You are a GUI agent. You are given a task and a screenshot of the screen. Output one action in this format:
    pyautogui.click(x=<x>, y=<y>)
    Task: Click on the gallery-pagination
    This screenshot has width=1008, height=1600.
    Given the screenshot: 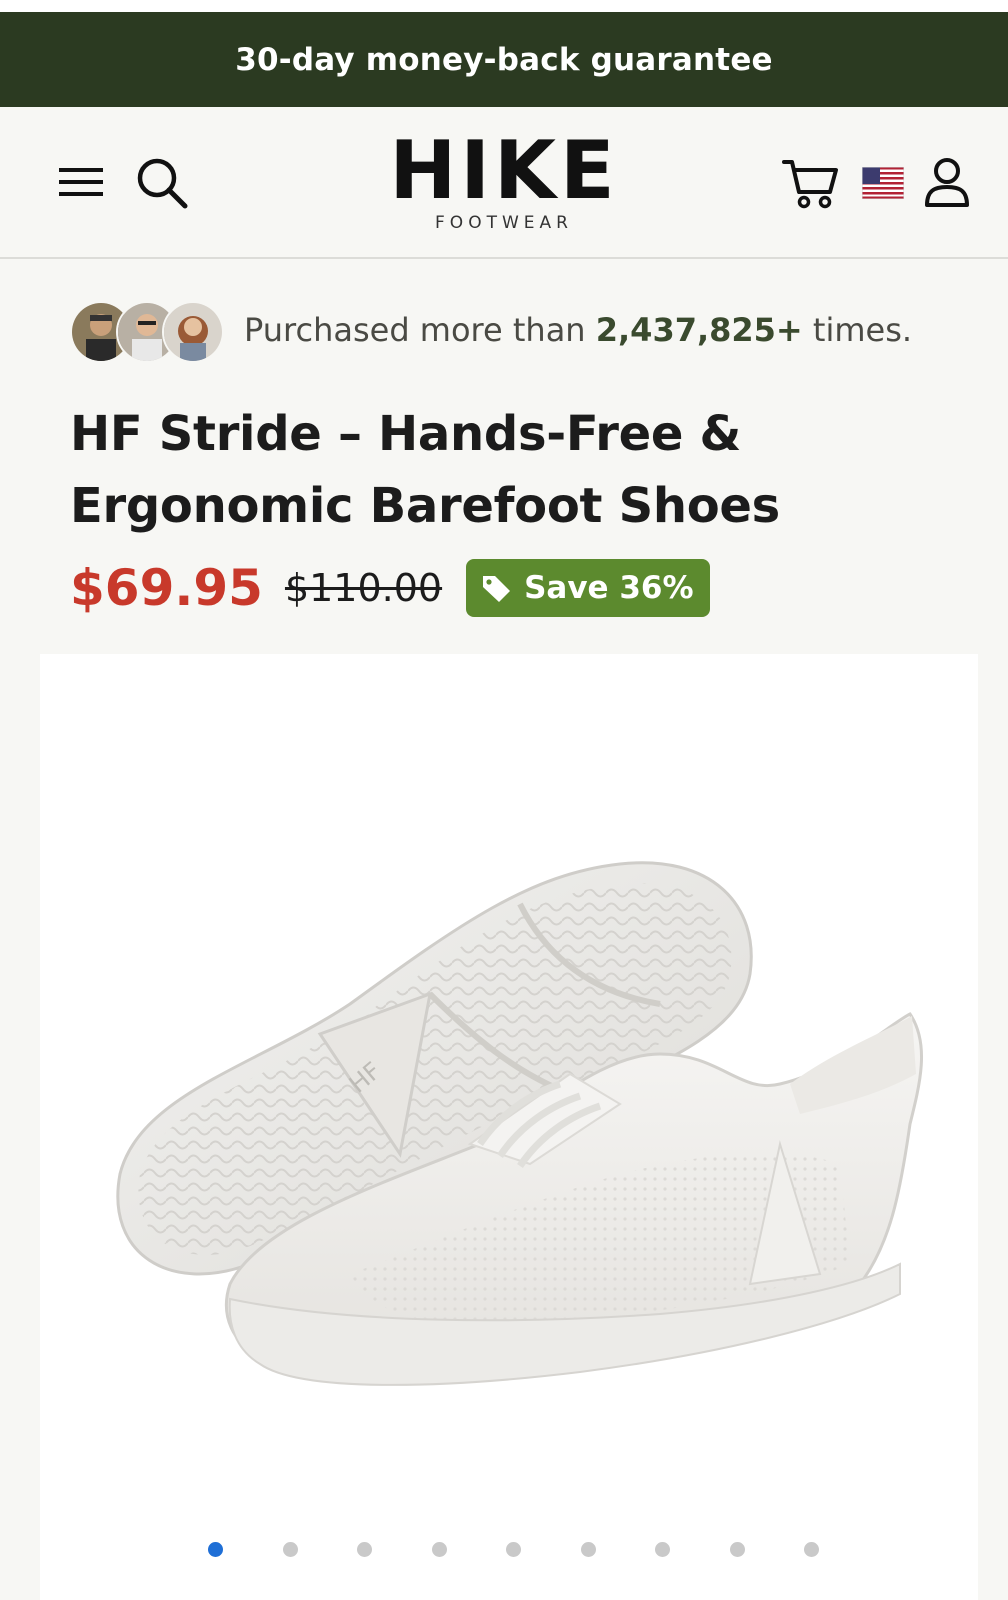 What is the action you would take?
    pyautogui.click(x=509, y=1549)
    